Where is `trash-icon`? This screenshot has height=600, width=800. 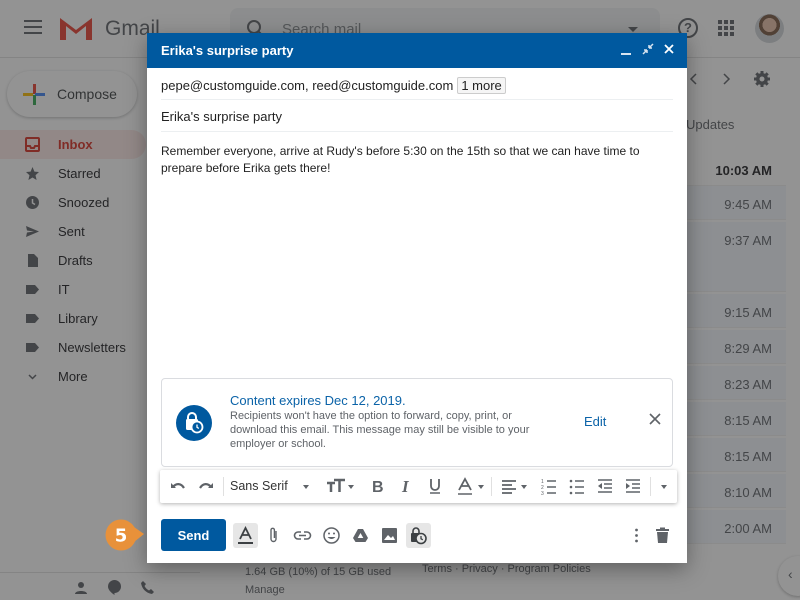
trash-icon is located at coordinates (662, 535).